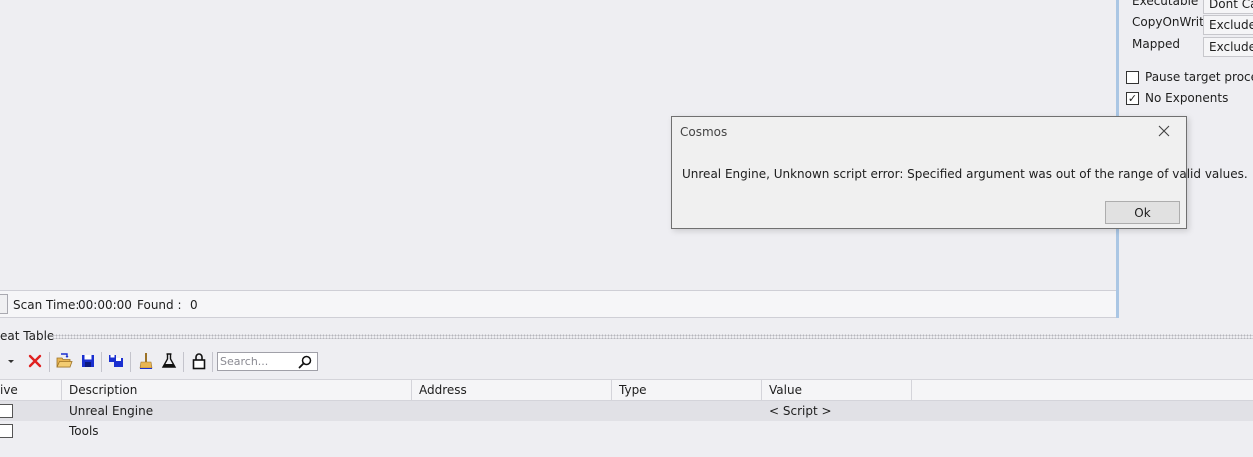 The height and width of the screenshot is (457, 1253). Describe the element at coordinates (105, 305) in the screenshot. I see `scan-time-value: 00:00:00` at that location.